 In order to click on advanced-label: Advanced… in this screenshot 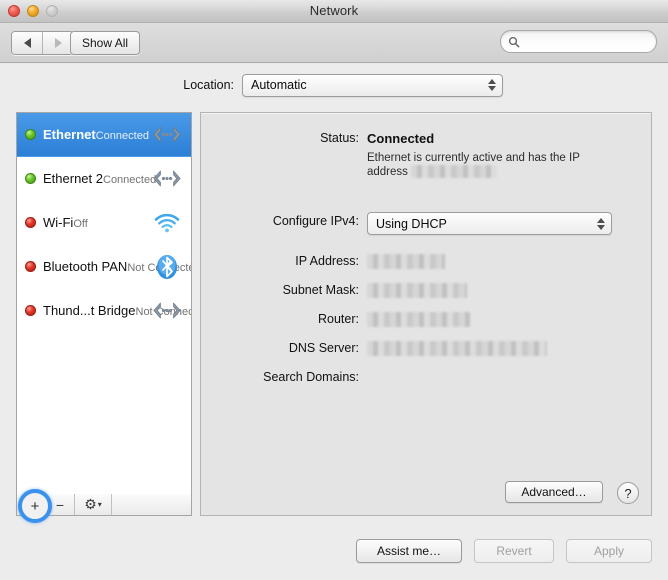, I will do `click(554, 492)`.